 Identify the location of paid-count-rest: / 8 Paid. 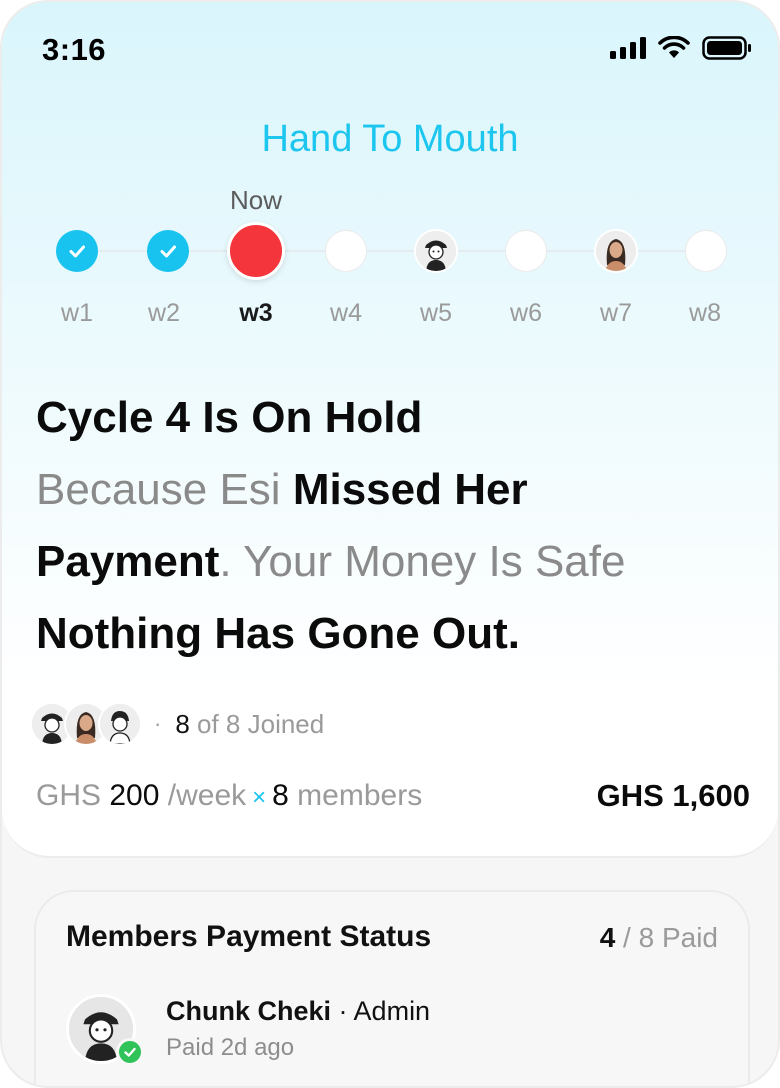
(666, 937).